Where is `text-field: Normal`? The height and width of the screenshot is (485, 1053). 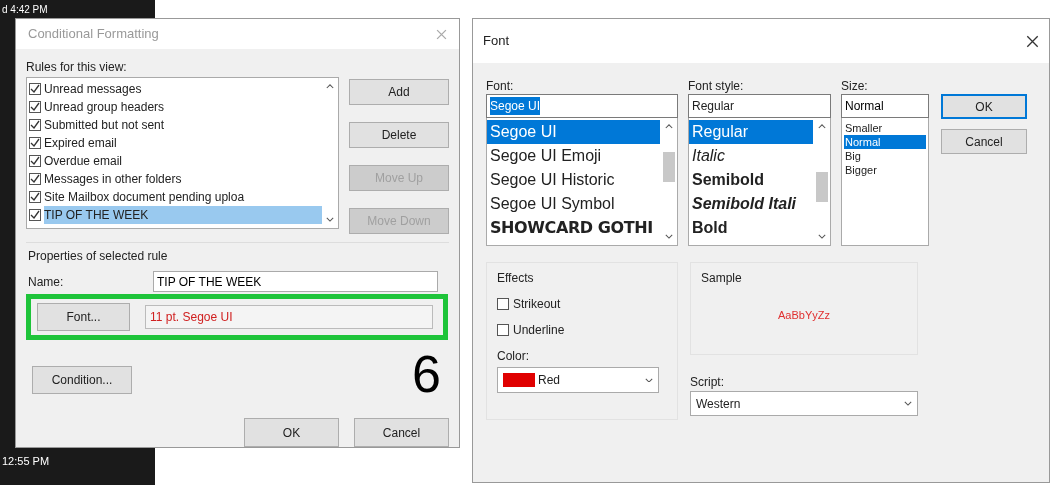 text-field: Normal is located at coordinates (885, 106).